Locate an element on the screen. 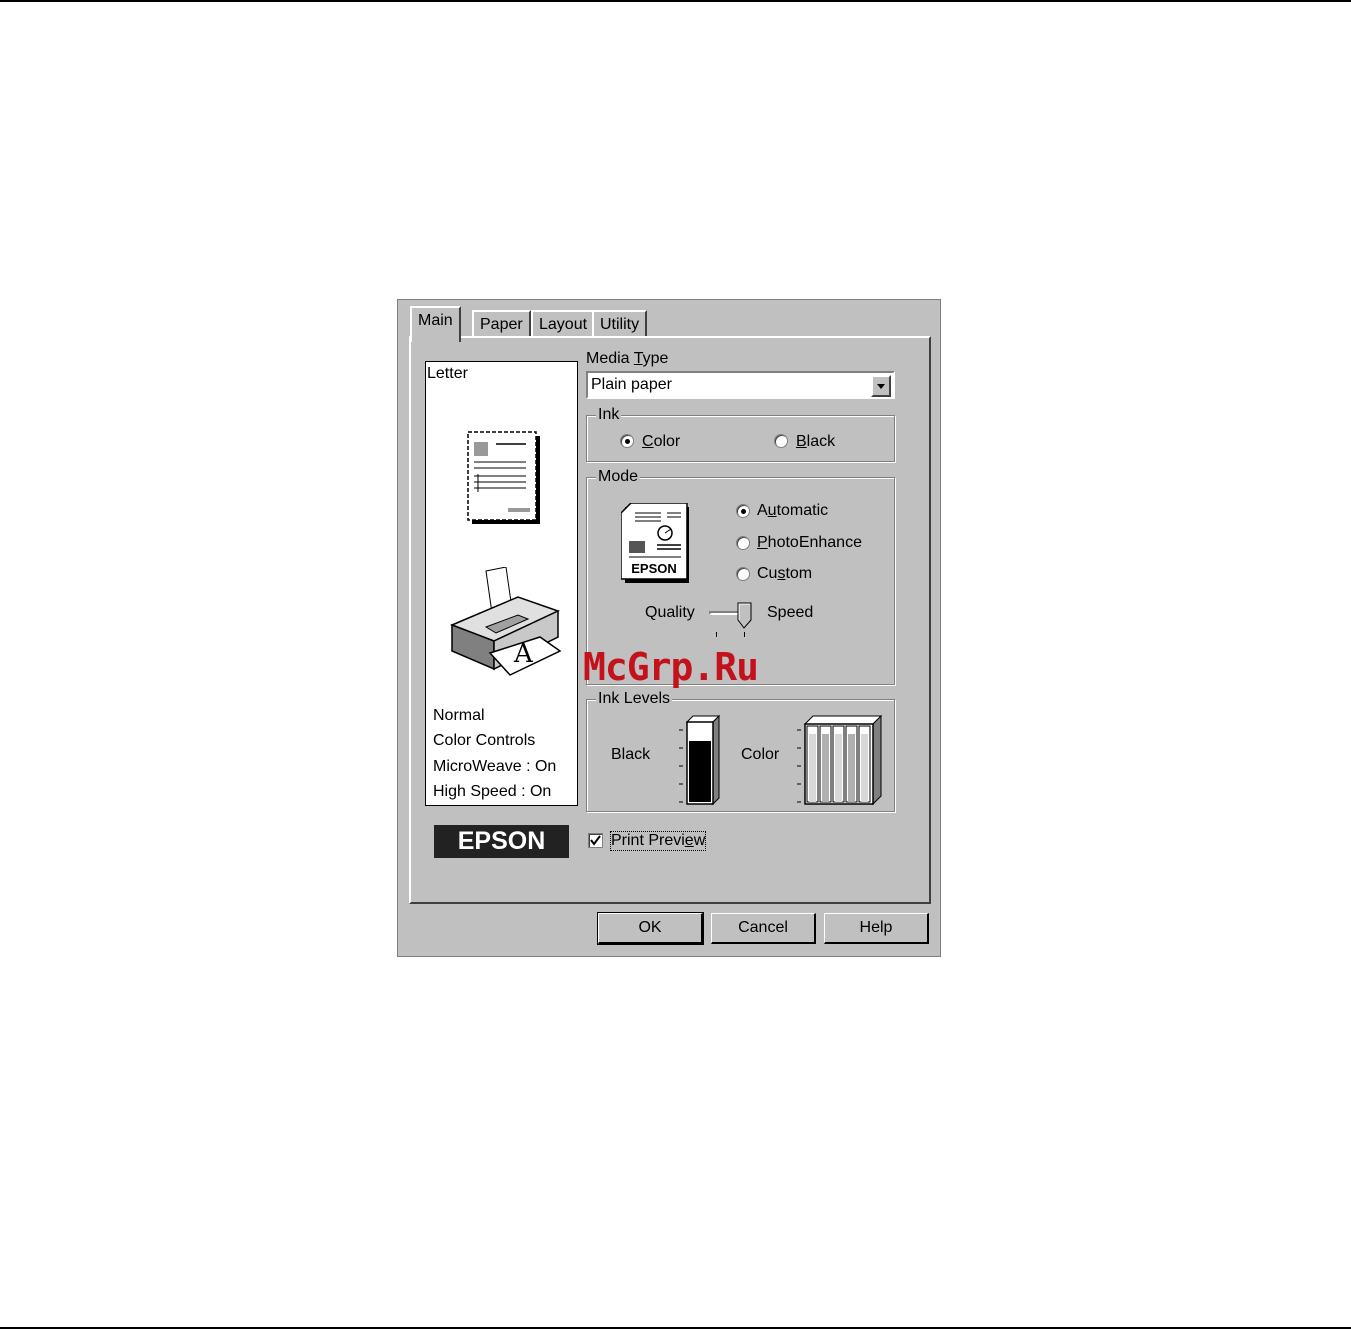 This screenshot has height=1330, width=1351. ok-button: OK is located at coordinates (650, 928).